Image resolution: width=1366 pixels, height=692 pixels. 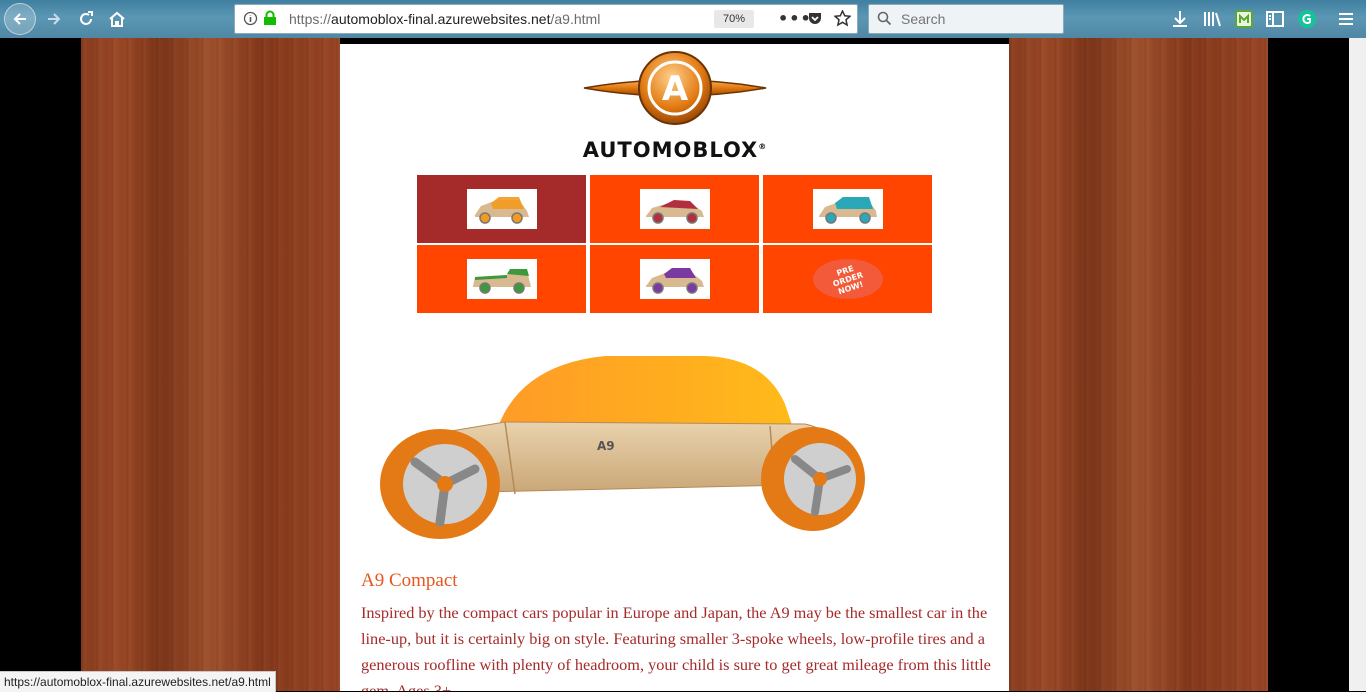 I want to click on grammarly-icon, so click(x=1307, y=19).